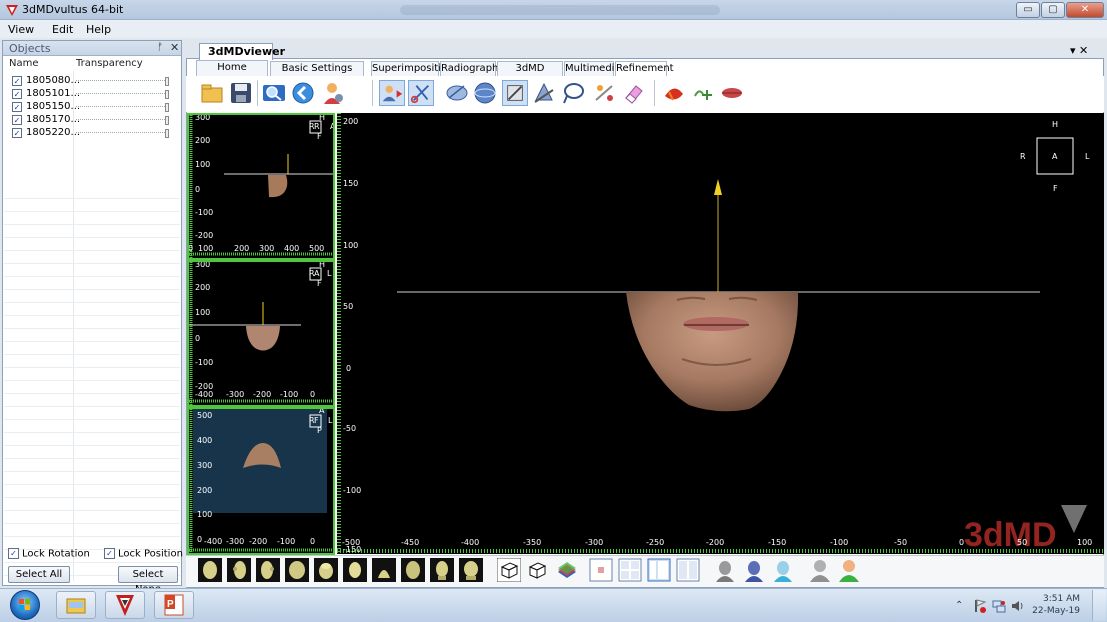 The image size is (1107, 622). What do you see at coordinates (530, 74) in the screenshot?
I see `tab-3dmd-analysis: 3dMD Analysis` at bounding box center [530, 74].